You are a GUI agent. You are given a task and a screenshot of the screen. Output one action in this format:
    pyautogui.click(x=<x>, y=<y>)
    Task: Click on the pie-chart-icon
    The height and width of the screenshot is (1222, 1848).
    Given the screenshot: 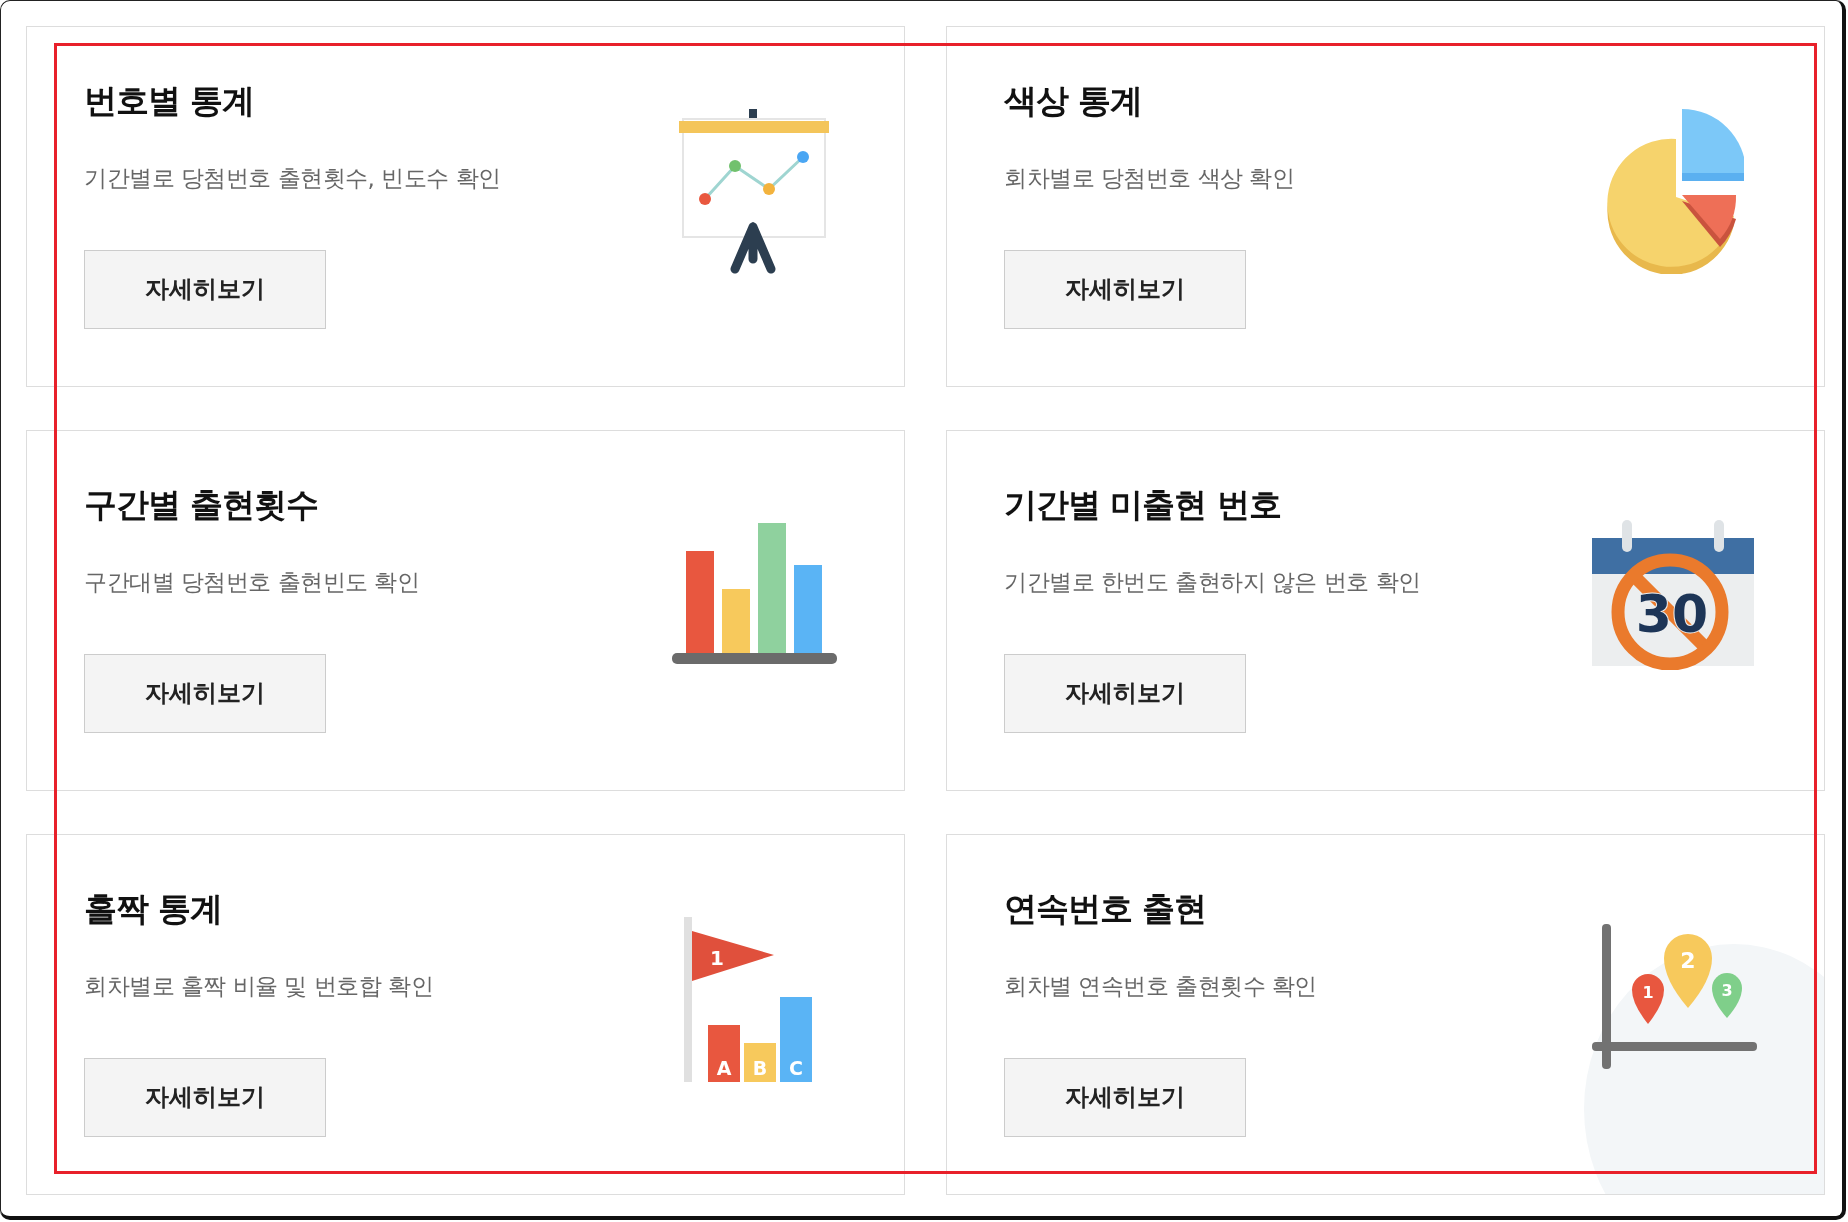 What is the action you would take?
    pyautogui.click(x=1674, y=191)
    